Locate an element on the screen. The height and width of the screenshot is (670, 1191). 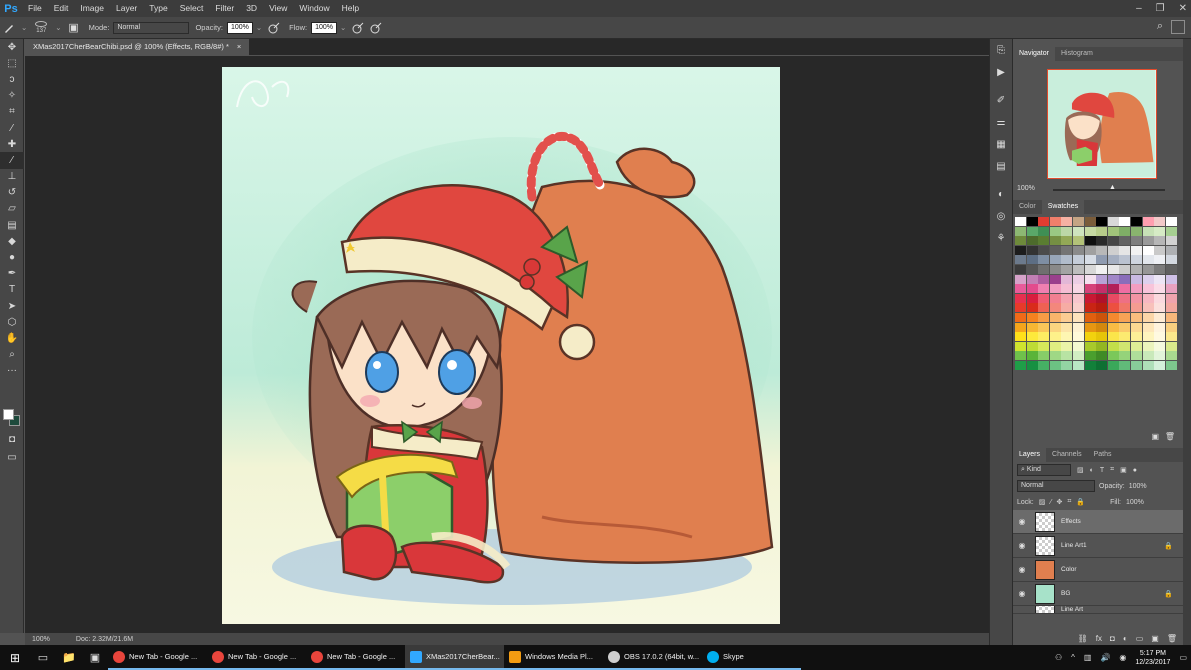
dodge-tool-icon: ● is located at coordinates (12, 257).